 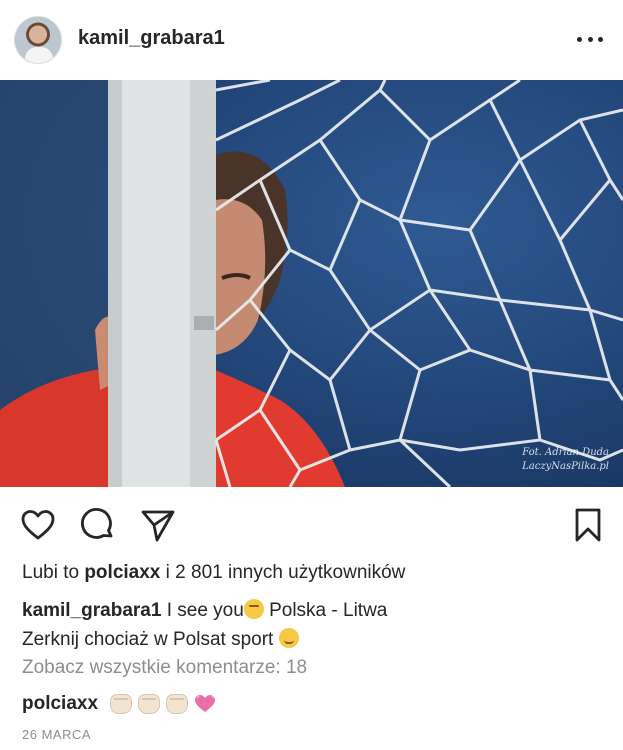 What do you see at coordinates (205, 610) in the screenshot?
I see `caption-text-1: I see you` at bounding box center [205, 610].